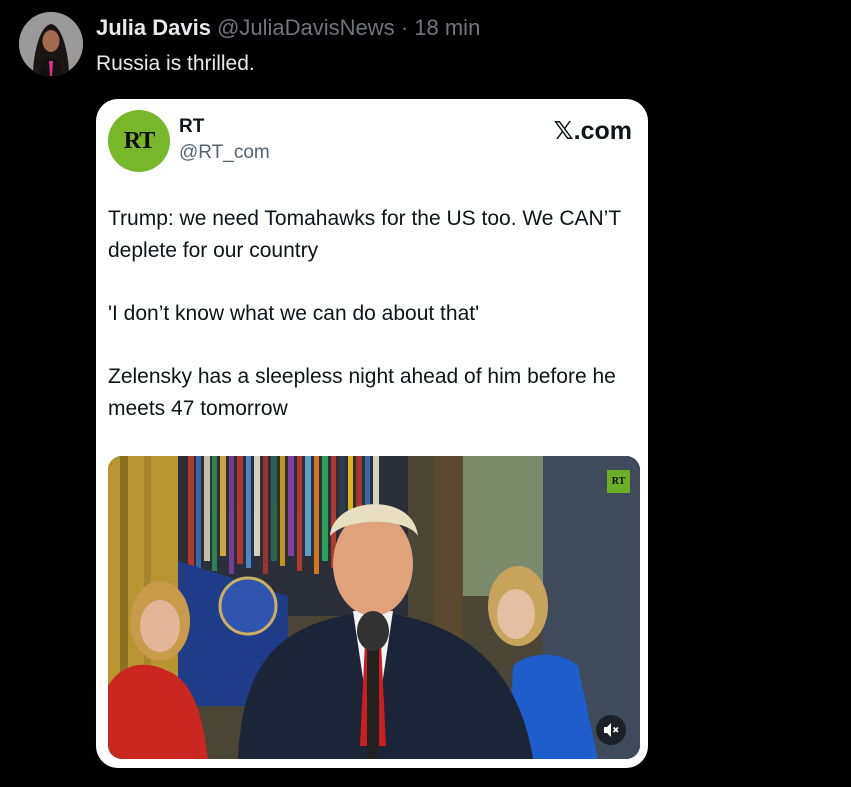 This screenshot has width=851, height=787. Describe the element at coordinates (175, 63) in the screenshot. I see `post-text: Russia is thrilled.` at that location.